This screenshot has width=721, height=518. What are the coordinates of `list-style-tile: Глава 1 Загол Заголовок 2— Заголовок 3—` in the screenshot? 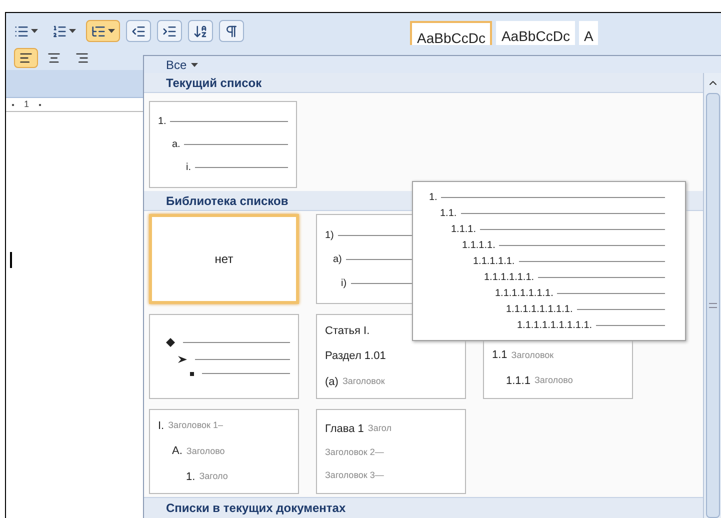 It's located at (391, 451).